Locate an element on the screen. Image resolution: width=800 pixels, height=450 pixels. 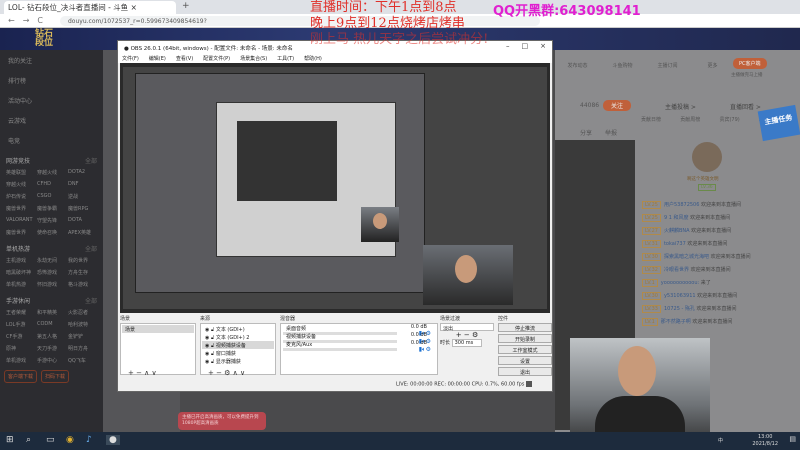
host-task-badge: 主播任务 is located at coordinates (778, 123).